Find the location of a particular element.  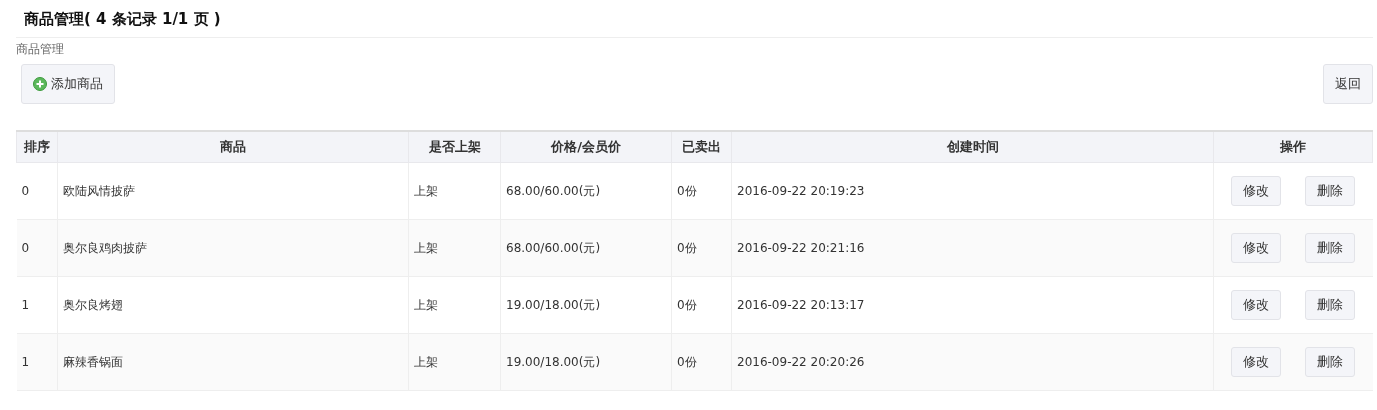

column-header: 是否上架 is located at coordinates (454, 146).